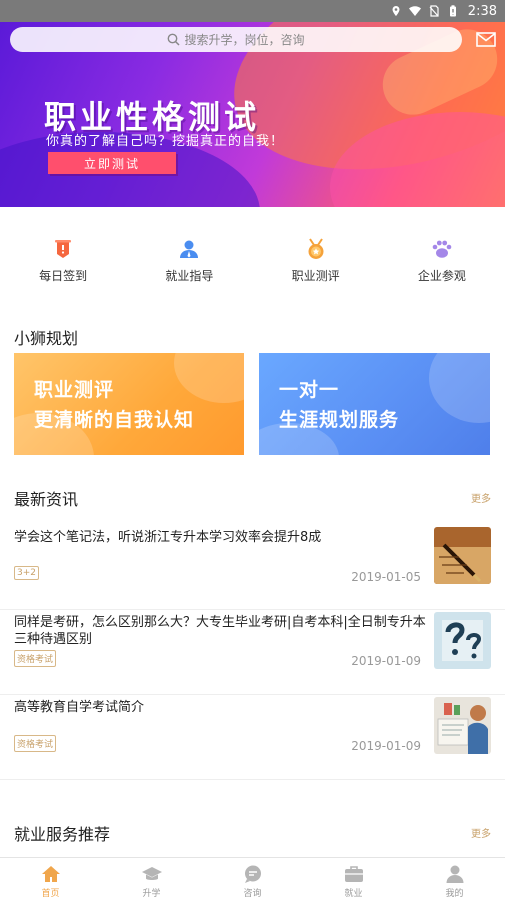  I want to click on quick-nav-employment-guide: 就业指导, so click(189, 262).